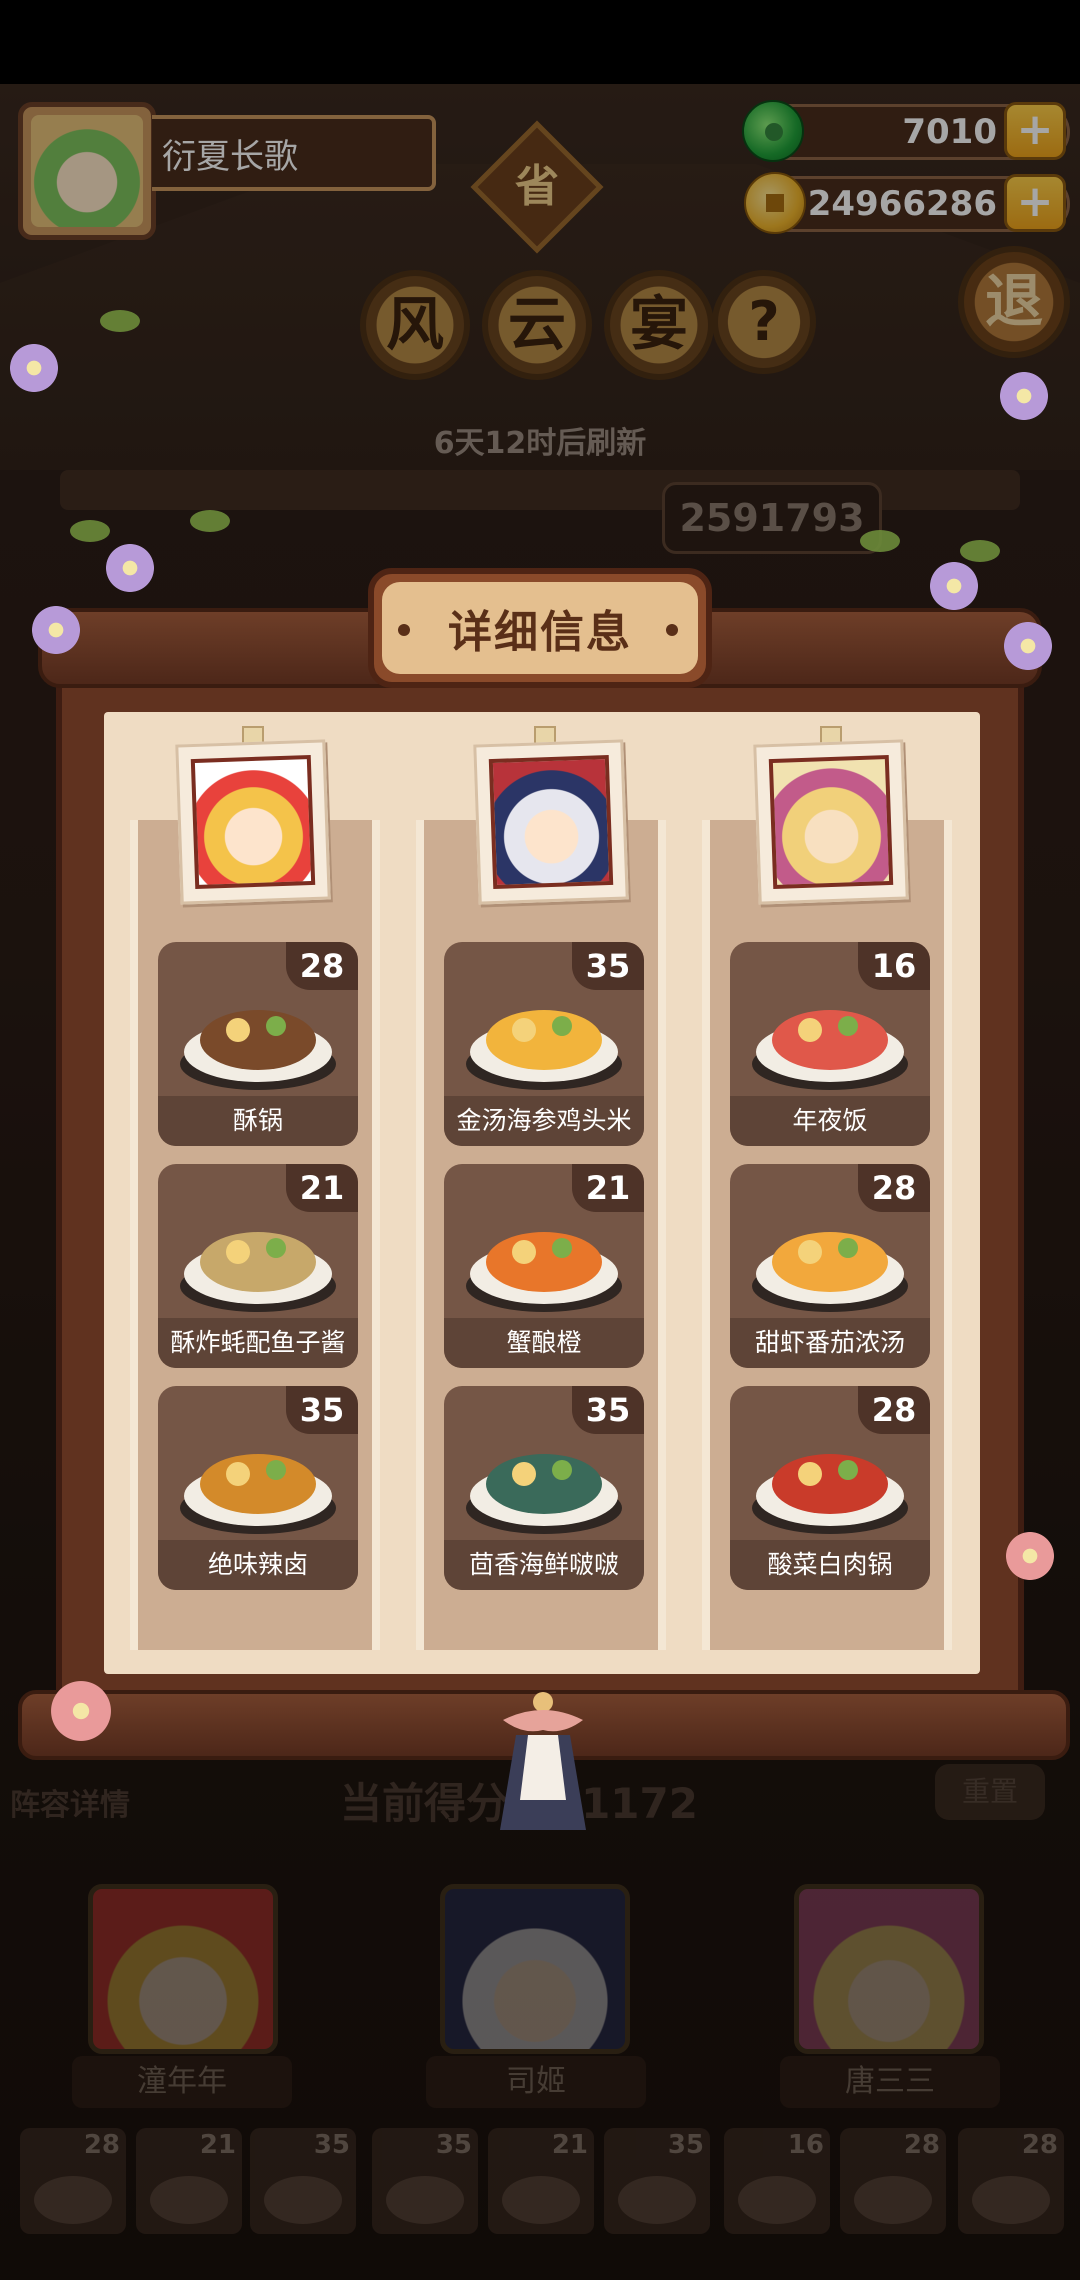 This screenshot has width=1080, height=2280. I want to click on title-dot-left, so click(404, 630).